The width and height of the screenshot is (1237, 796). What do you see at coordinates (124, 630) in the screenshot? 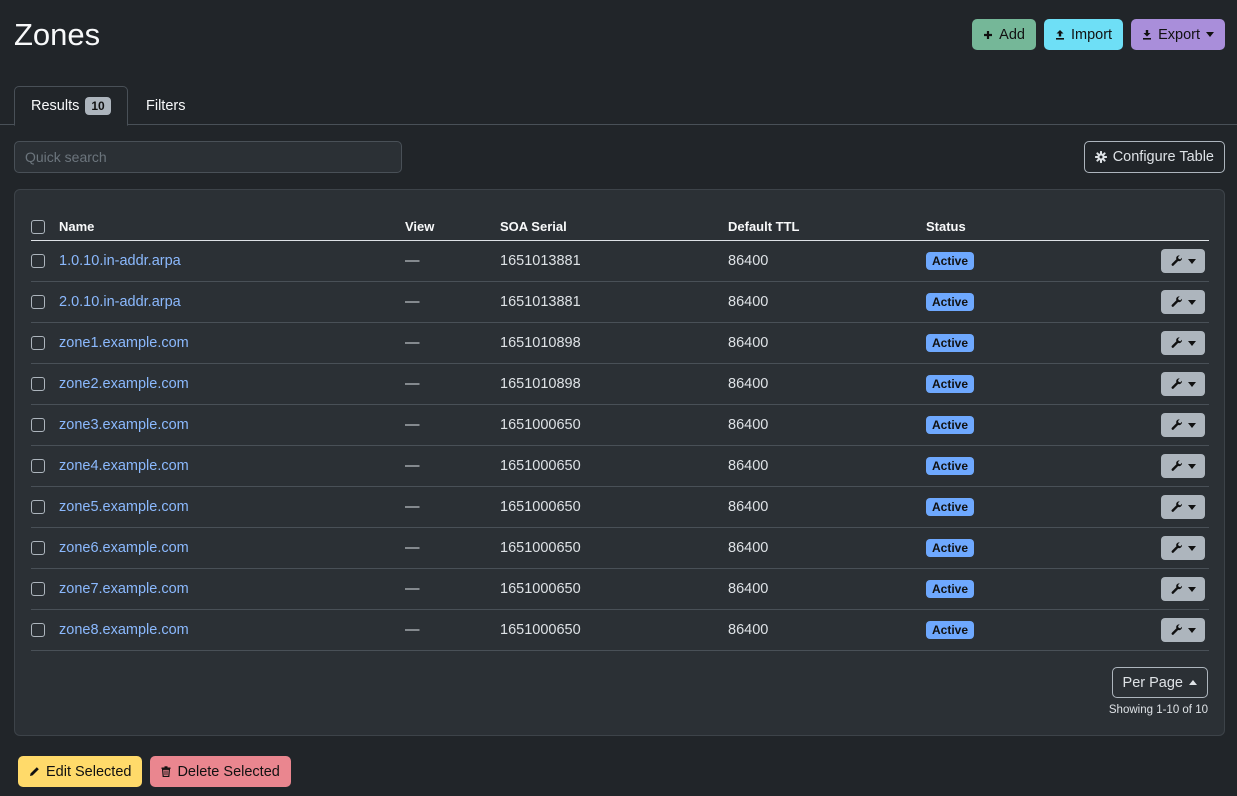
I see `zone-name-link: zone8.example.com` at bounding box center [124, 630].